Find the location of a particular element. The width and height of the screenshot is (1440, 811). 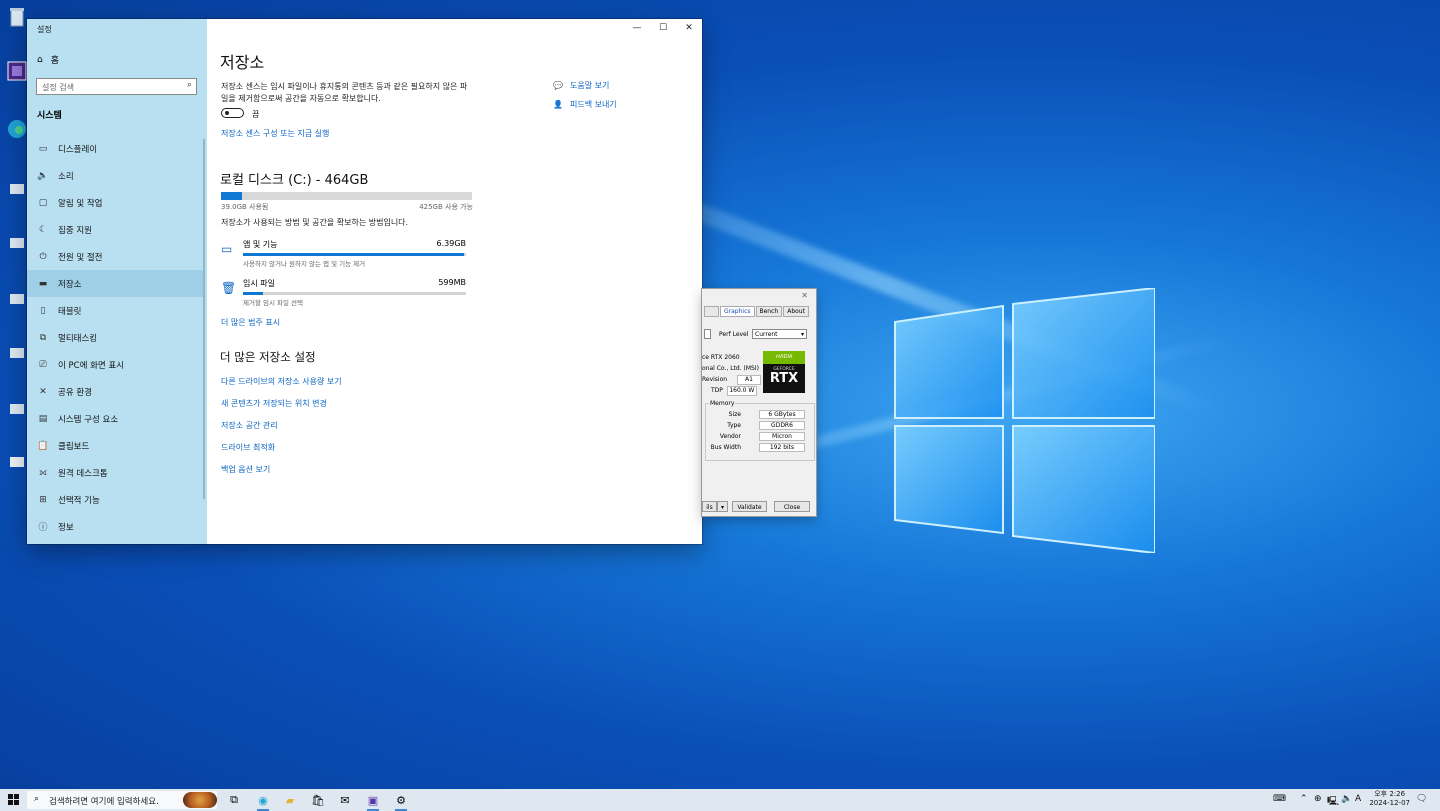

sidebar-item-label: 디스플레이 is located at coordinates (78, 149).